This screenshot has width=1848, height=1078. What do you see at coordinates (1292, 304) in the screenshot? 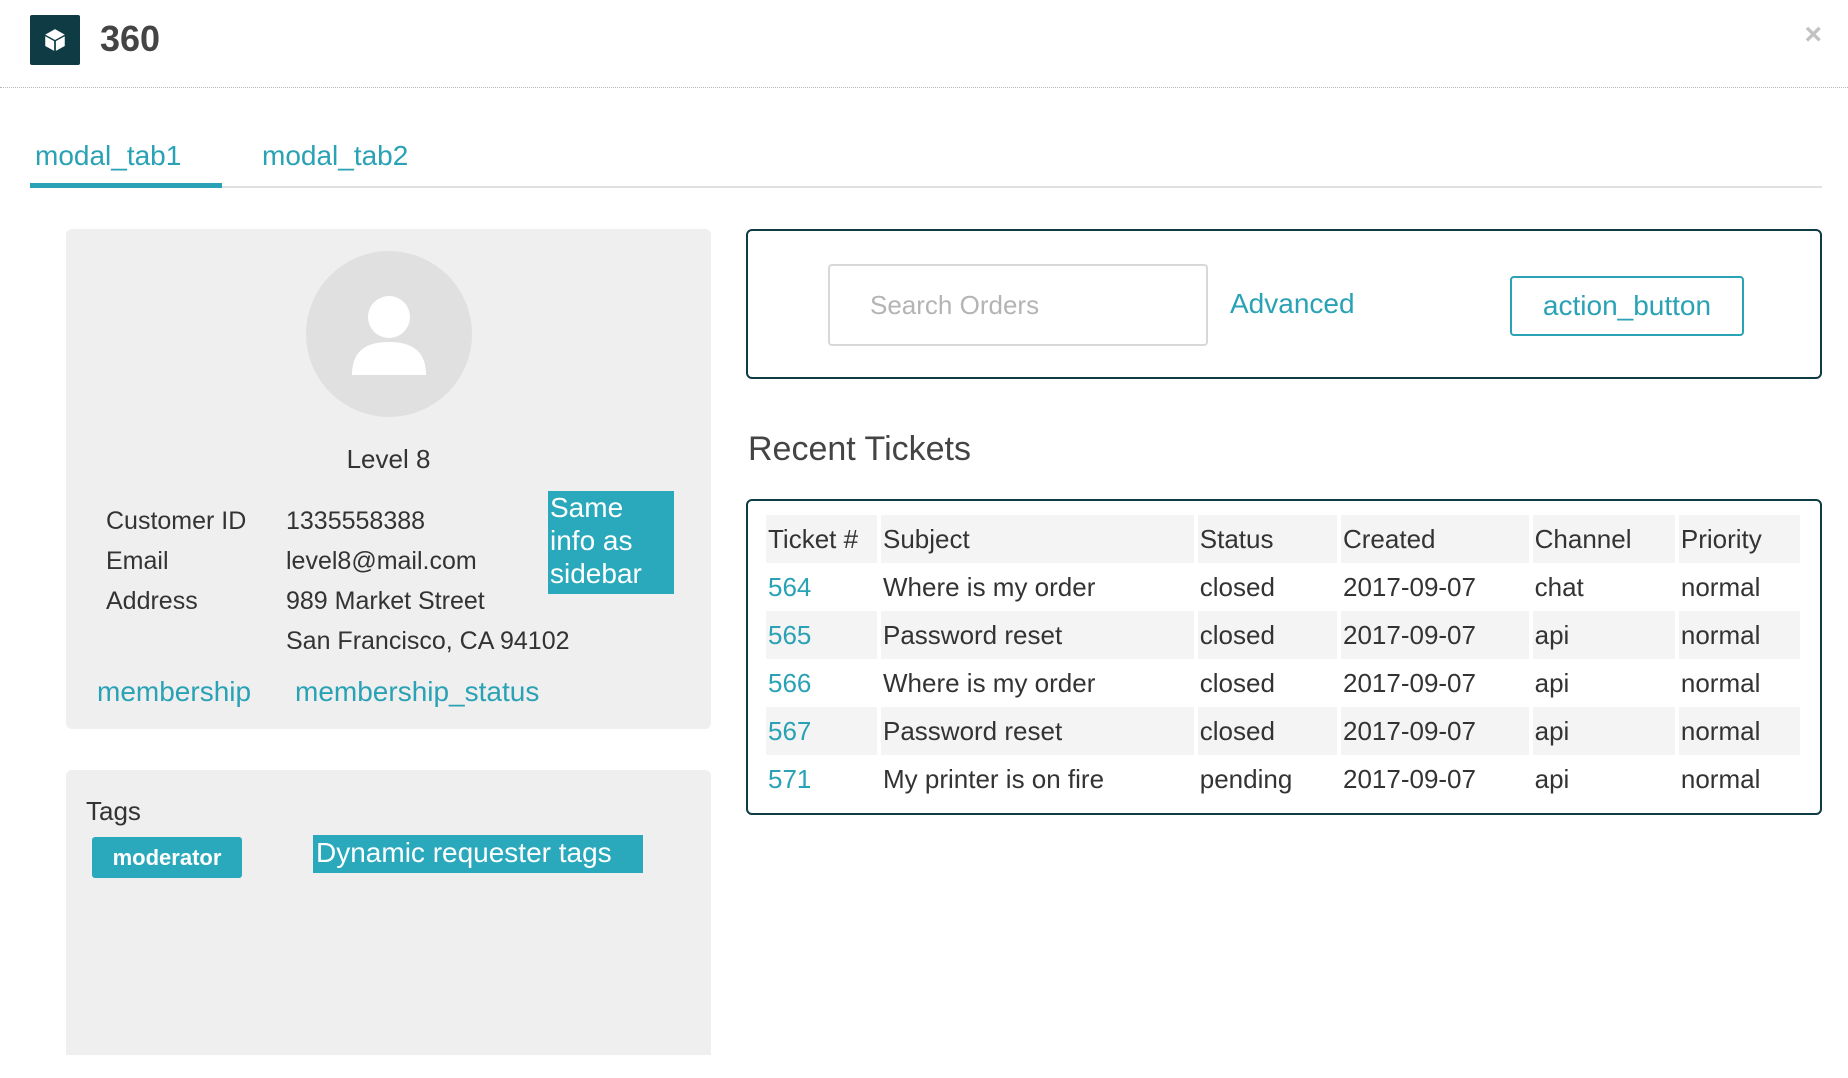
I see `advanced-link: Advanced` at bounding box center [1292, 304].